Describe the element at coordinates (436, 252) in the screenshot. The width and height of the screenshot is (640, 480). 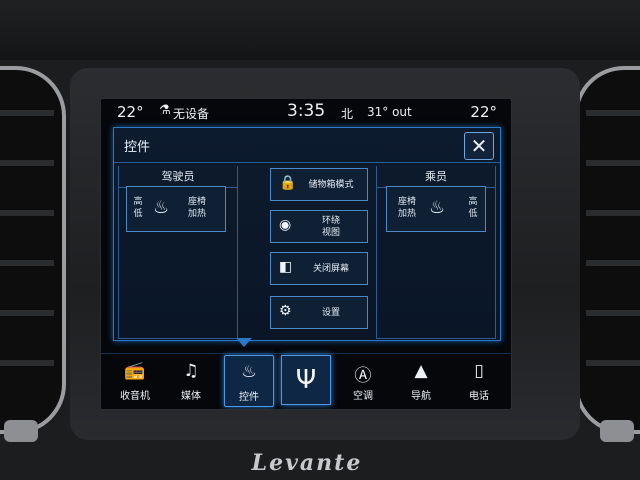
I see `passenger-zone: 乘员 座椅 加热 ♨ 高低` at that location.